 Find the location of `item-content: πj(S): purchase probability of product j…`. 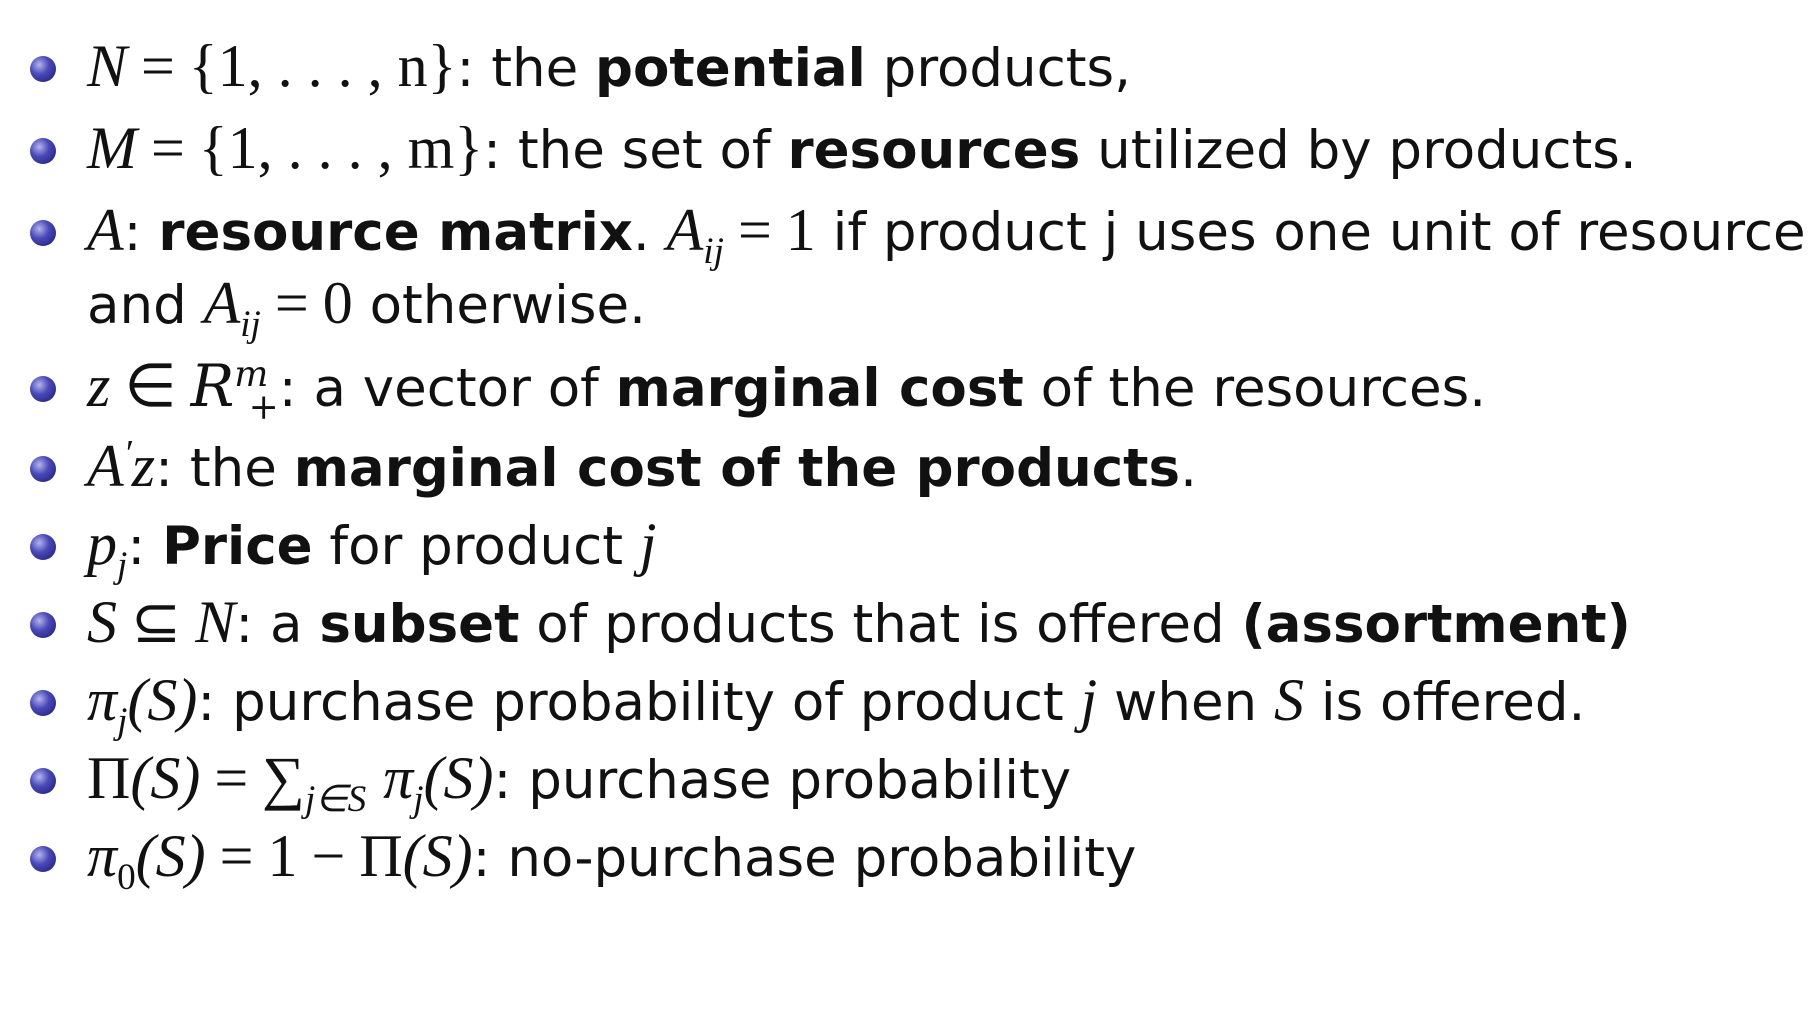

item-content: πj(S): purchase probability of product j… is located at coordinates (836, 703).